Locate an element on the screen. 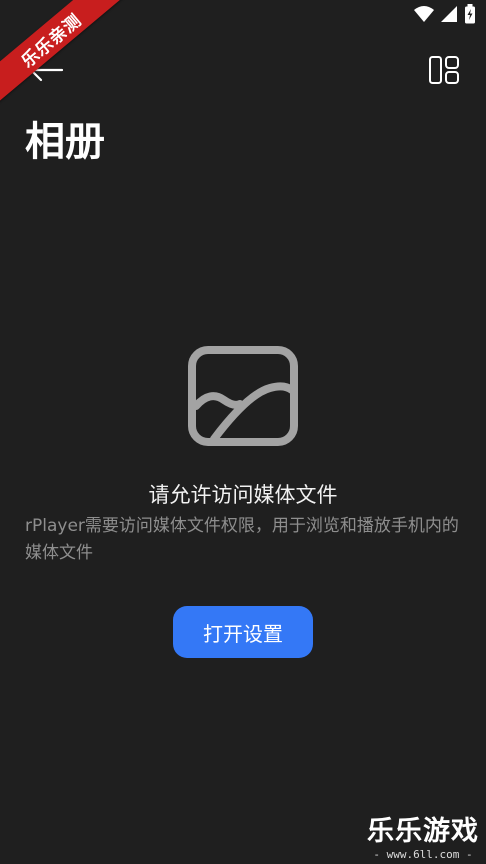 This screenshot has height=864, width=486. status-icons is located at coordinates (445, 16).